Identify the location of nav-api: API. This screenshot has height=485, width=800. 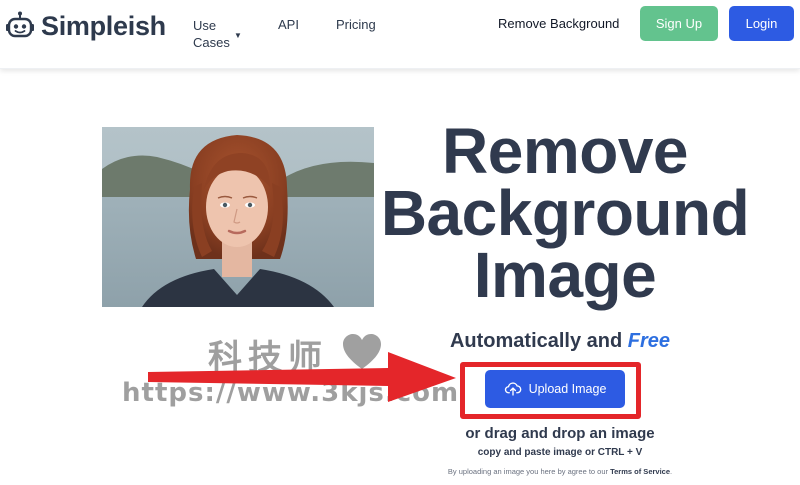
(288, 24).